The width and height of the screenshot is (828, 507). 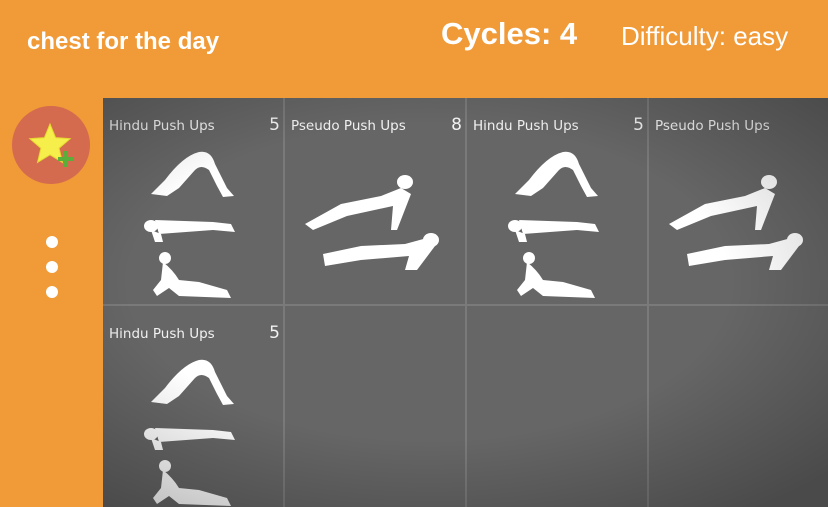 What do you see at coordinates (509, 33) in the screenshot?
I see `cycles-label: Cycles: 4` at bounding box center [509, 33].